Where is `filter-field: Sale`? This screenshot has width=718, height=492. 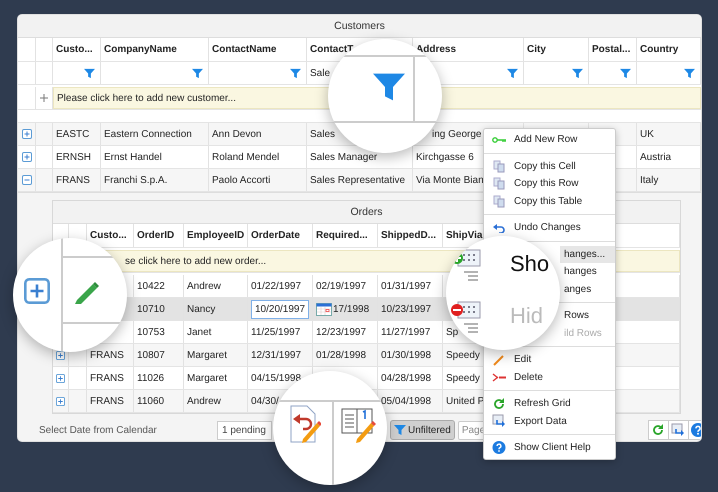
filter-field: Sale is located at coordinates (320, 73).